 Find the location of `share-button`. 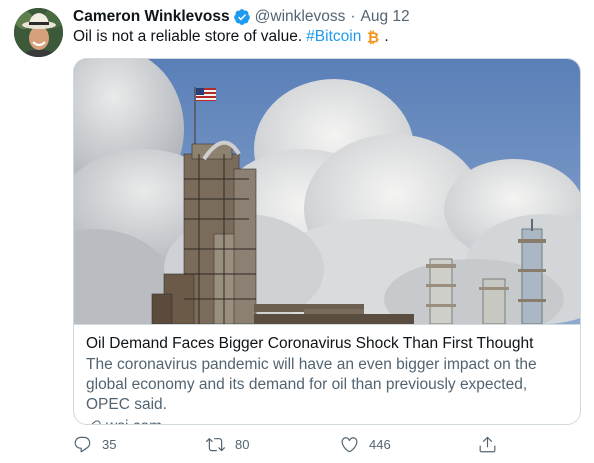

share-button is located at coordinates (487, 444).